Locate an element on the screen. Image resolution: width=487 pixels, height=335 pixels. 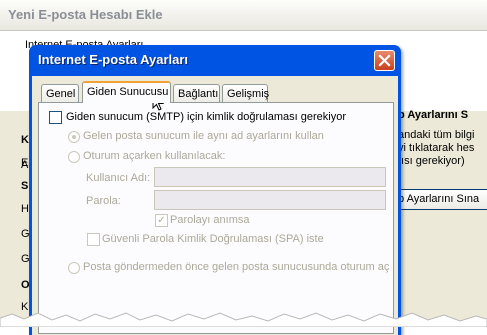
close-button is located at coordinates (384, 60).